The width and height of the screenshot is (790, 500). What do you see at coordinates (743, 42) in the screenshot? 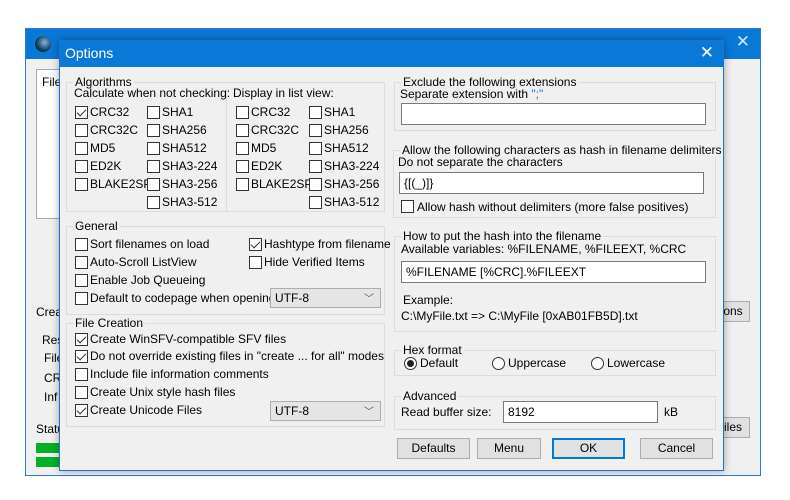
I see `close-window-icon: ✕` at bounding box center [743, 42].